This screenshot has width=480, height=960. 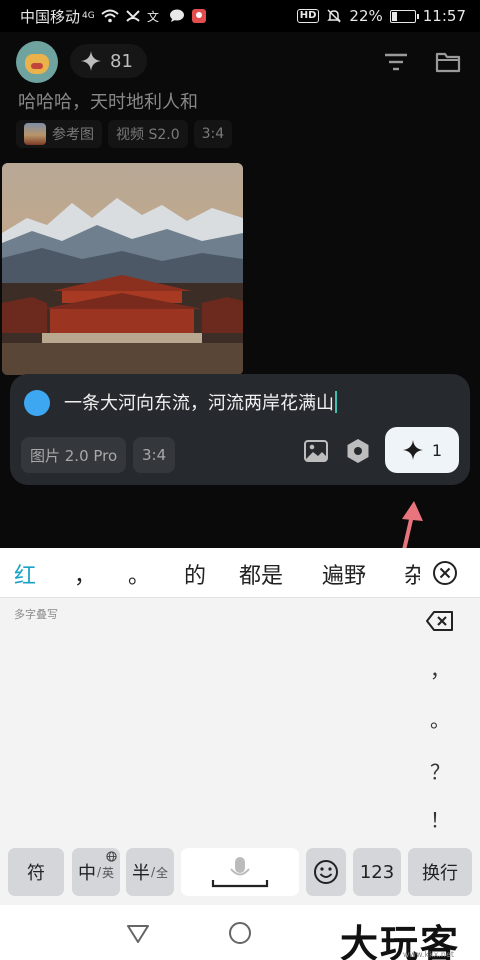 I want to click on close-candidates-icon, so click(x=445, y=573).